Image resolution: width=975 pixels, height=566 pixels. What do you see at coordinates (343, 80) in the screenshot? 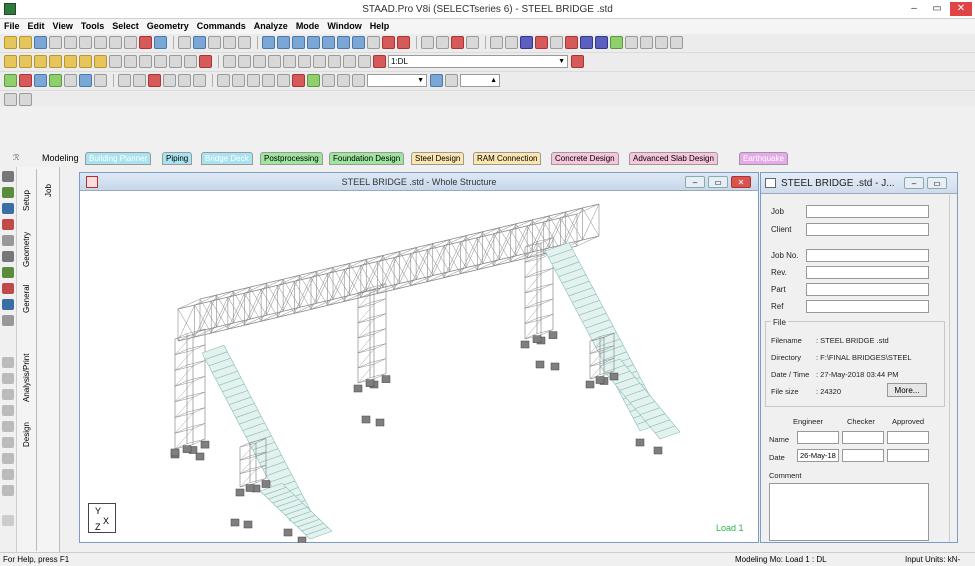
I see `animation-icon` at bounding box center [343, 80].